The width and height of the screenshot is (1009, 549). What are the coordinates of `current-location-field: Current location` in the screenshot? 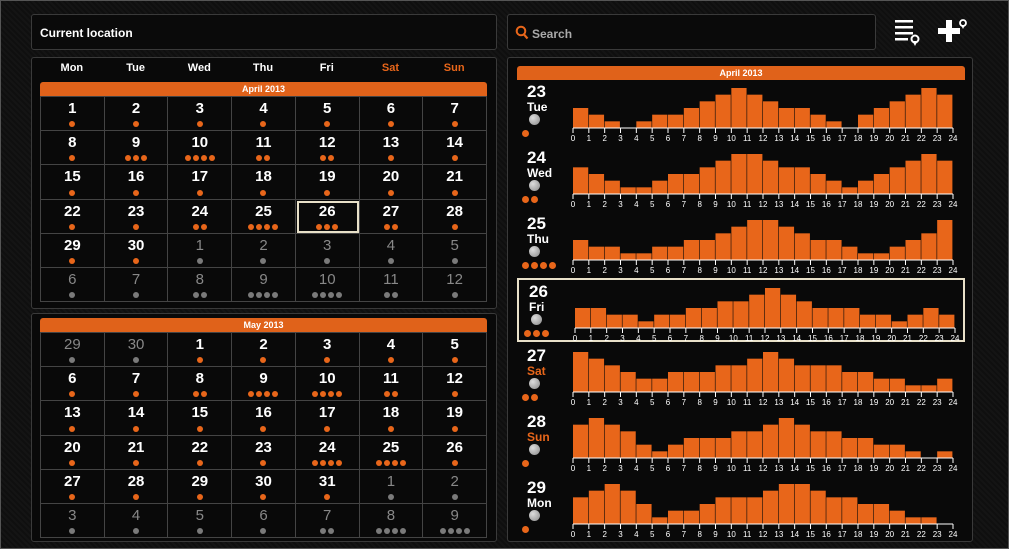 It's located at (264, 32).